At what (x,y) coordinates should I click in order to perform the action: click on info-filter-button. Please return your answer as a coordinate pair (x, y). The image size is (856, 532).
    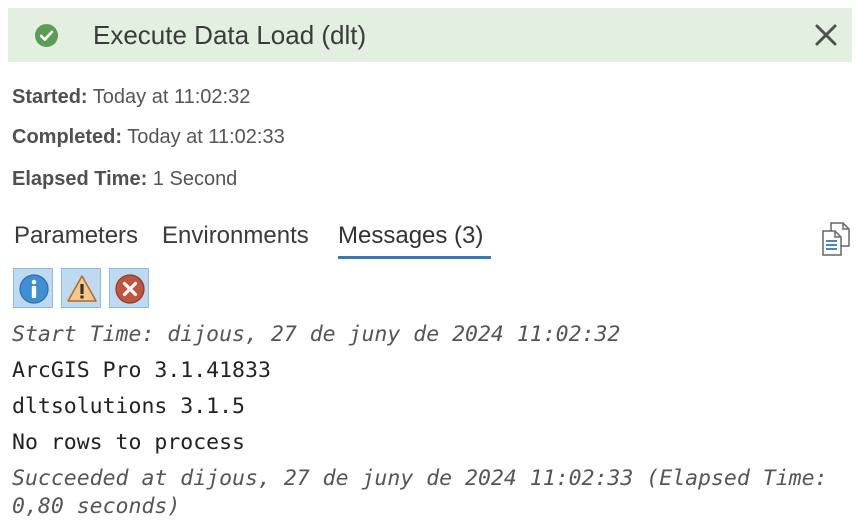
    Looking at the image, I should click on (33, 288).